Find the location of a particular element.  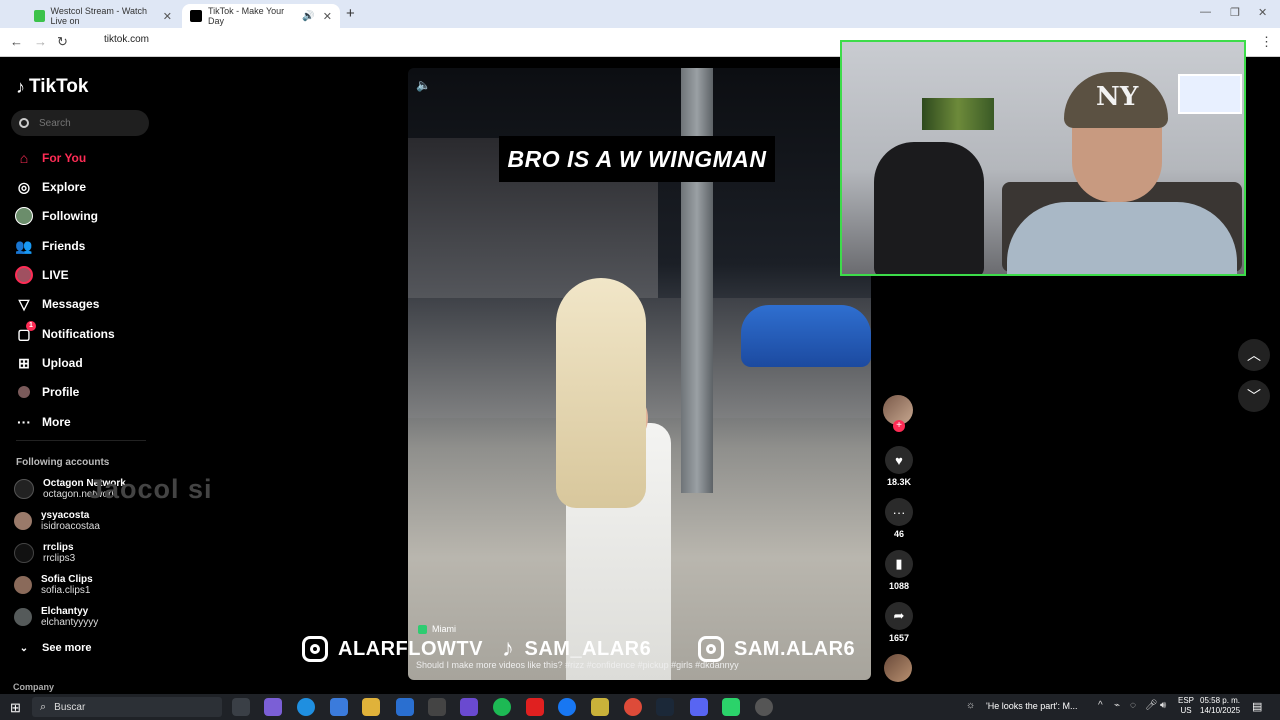

notifications-icon: ▤ is located at coordinates (1257, 706).